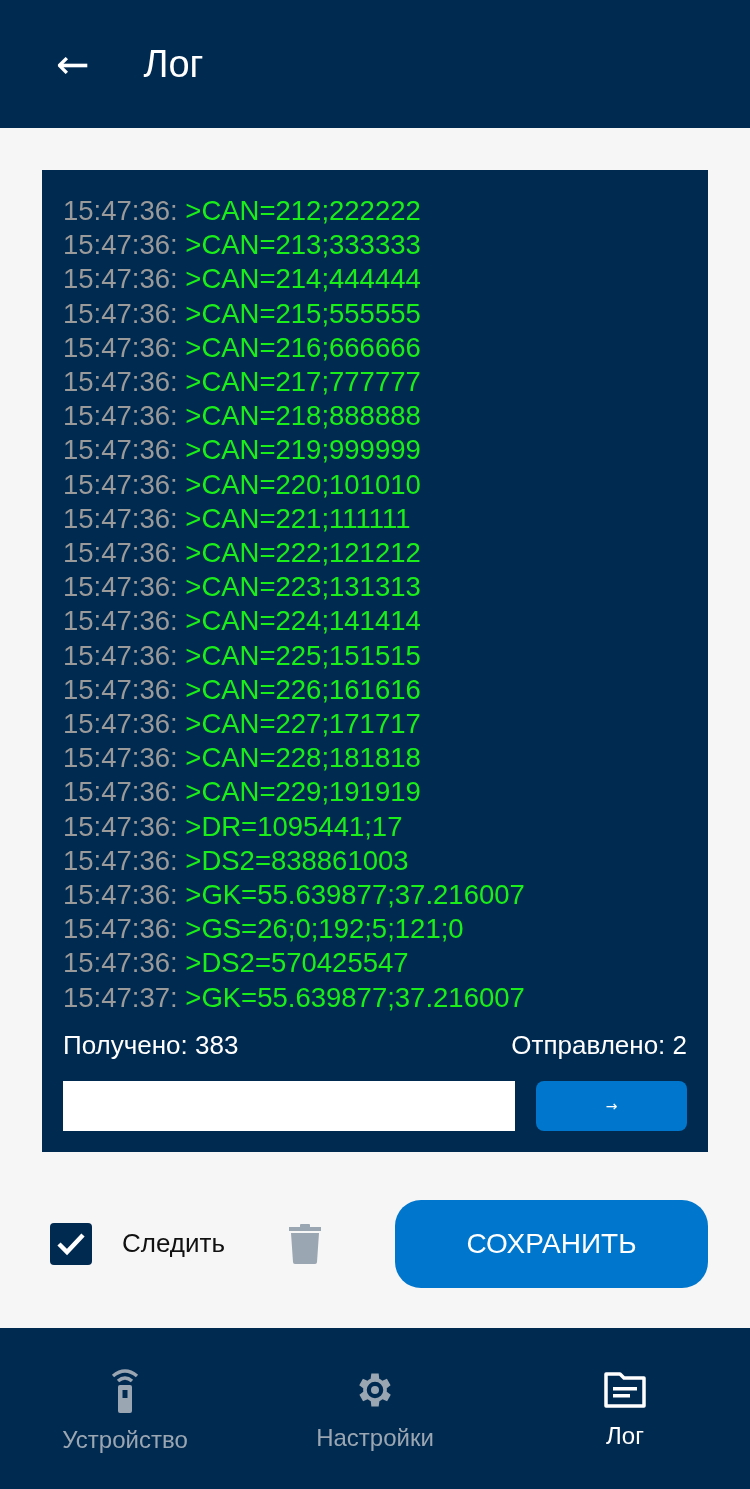  What do you see at coordinates (303, 279) in the screenshot?
I see `log-message: >CAN=214;444444` at bounding box center [303, 279].